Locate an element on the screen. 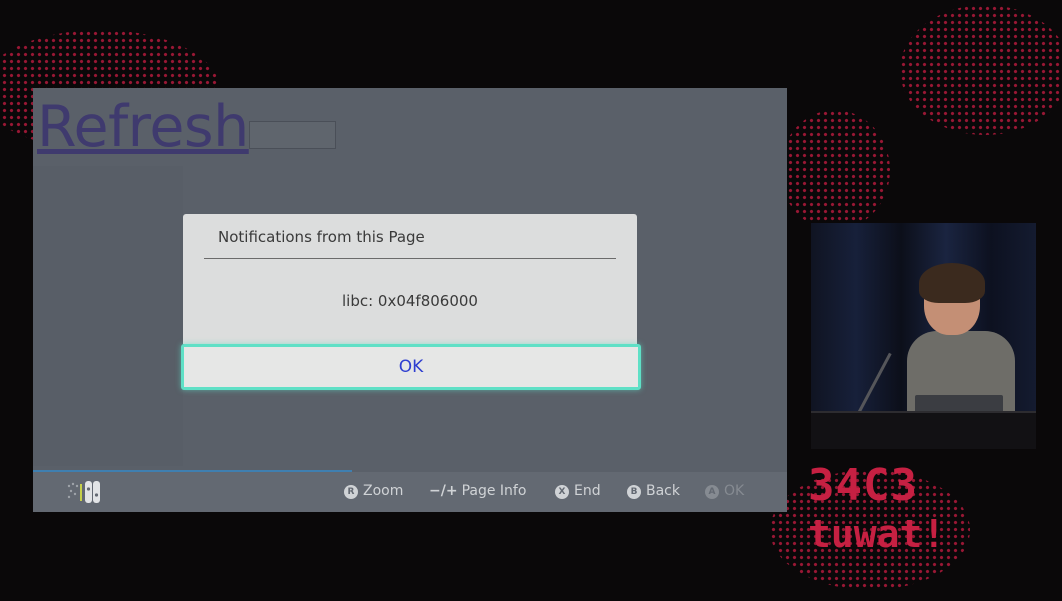 The height and width of the screenshot is (601, 1062). hint-end-label: End is located at coordinates (587, 491).